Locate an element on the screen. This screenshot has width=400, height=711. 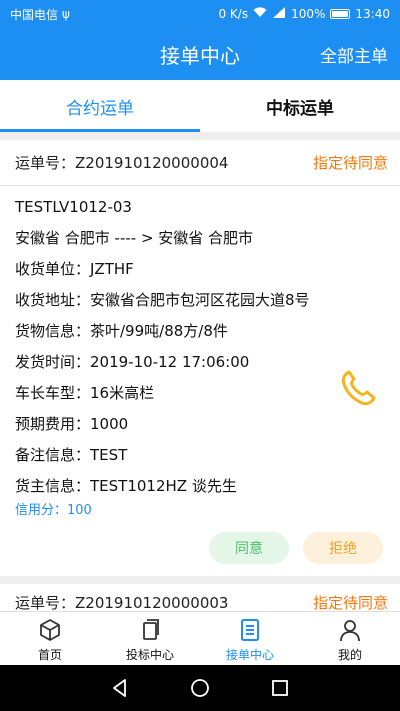
home-circle-icon is located at coordinates (200, 688).